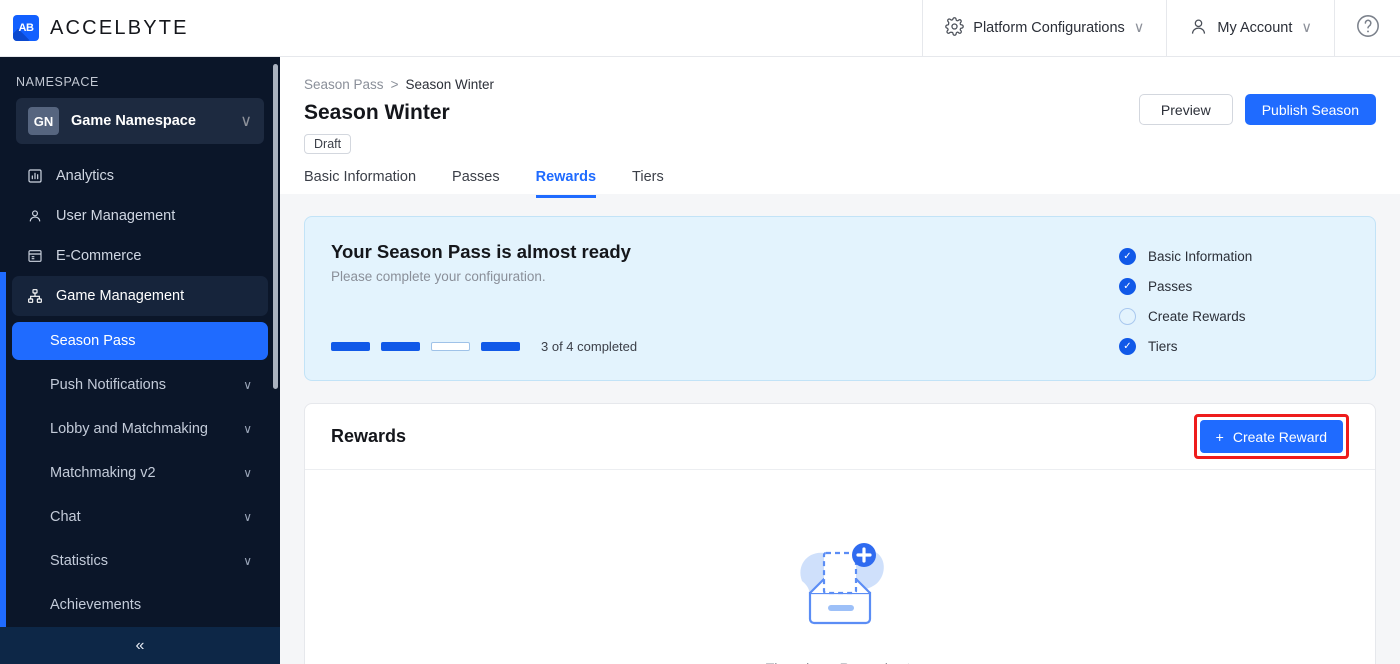 Image resolution: width=1400 pixels, height=664 pixels. What do you see at coordinates (840, 583) in the screenshot?
I see `empty-tray-illustration-icon` at bounding box center [840, 583].